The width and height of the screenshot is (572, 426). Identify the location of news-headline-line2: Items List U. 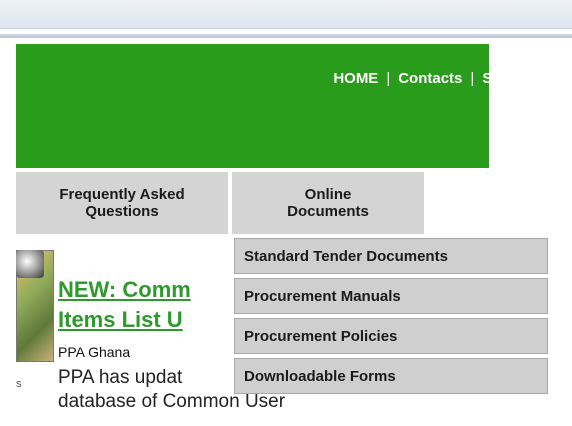
(120, 319).